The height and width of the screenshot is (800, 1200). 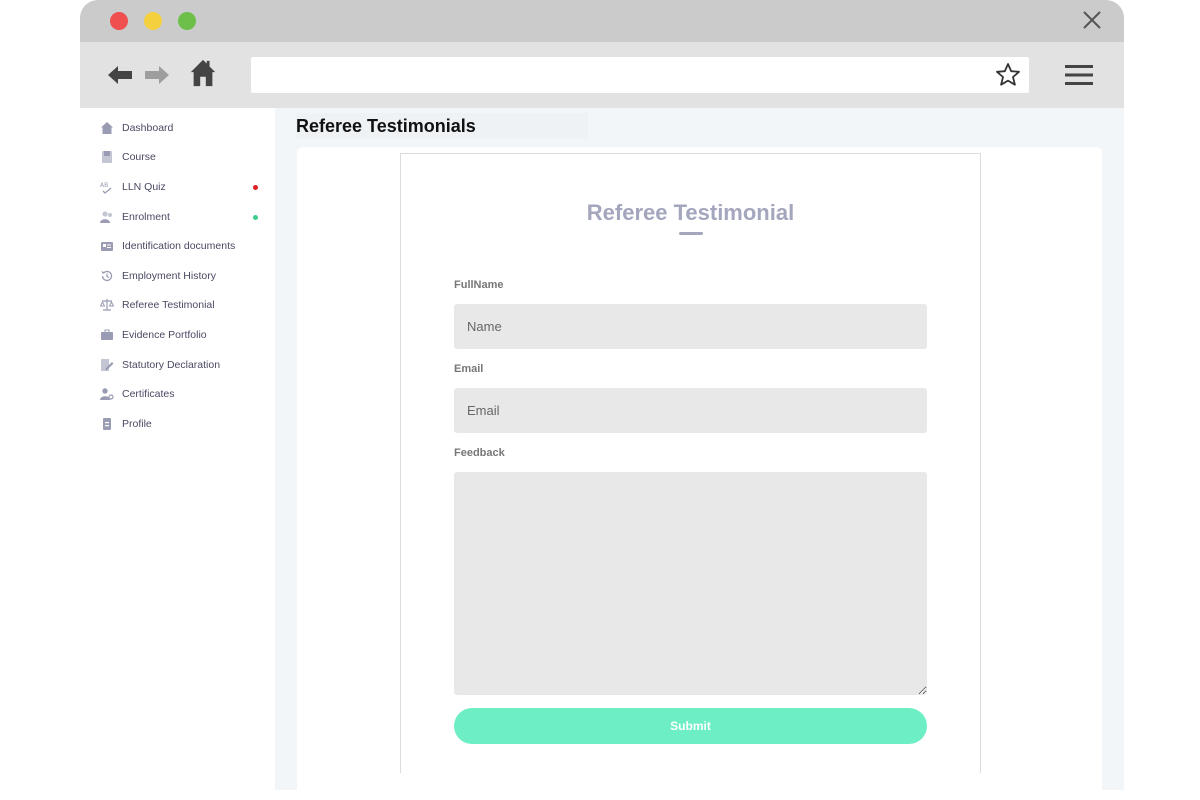 I want to click on star-icon, so click(x=1008, y=75).